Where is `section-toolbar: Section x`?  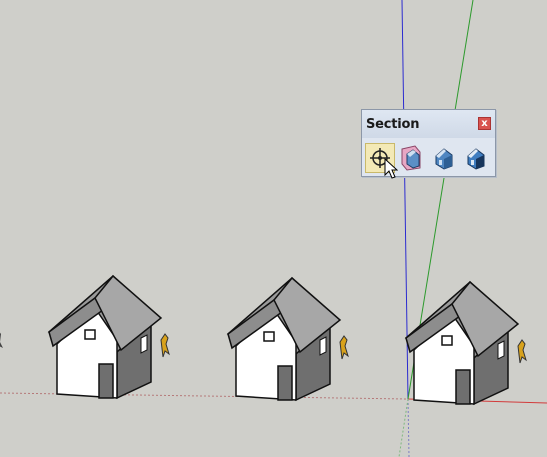 section-toolbar: Section x is located at coordinates (428, 143).